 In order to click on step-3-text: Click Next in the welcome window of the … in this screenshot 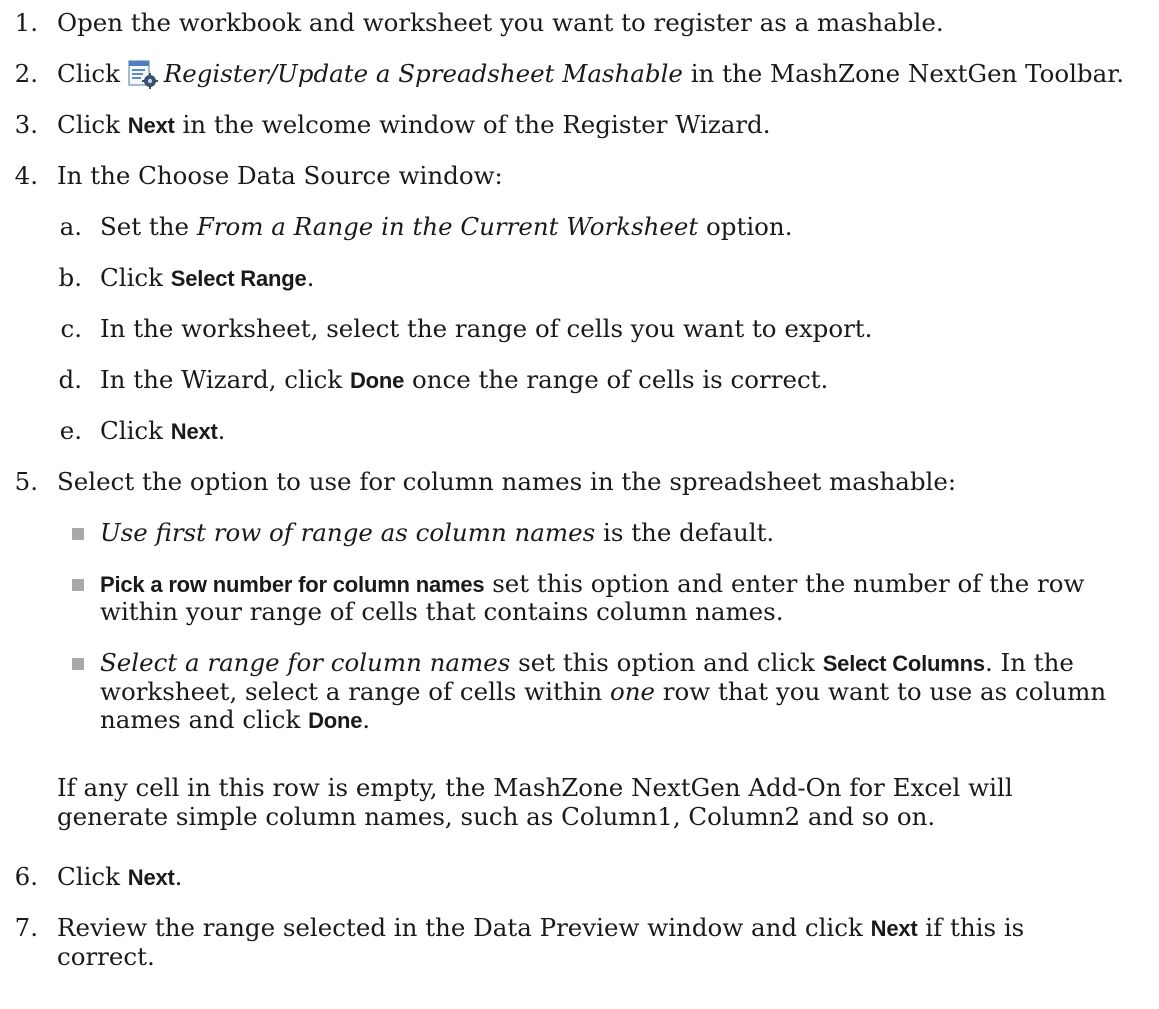, I will do `click(414, 124)`.